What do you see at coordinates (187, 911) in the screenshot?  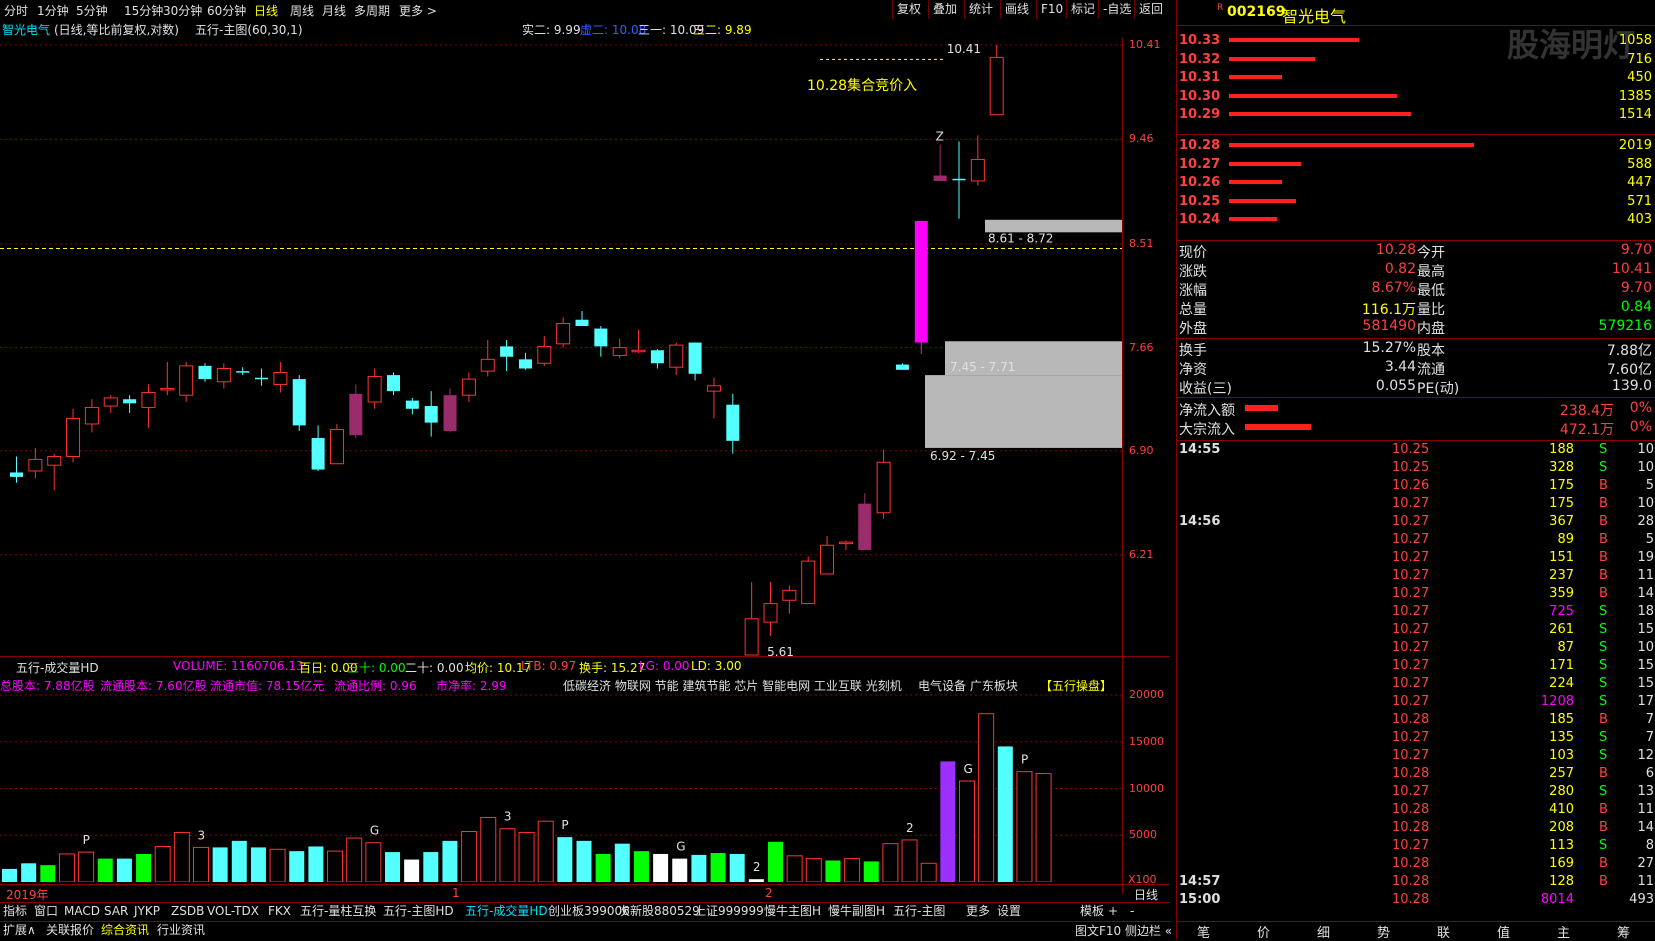 I see `indicator-tab-5: ZSDB` at bounding box center [187, 911].